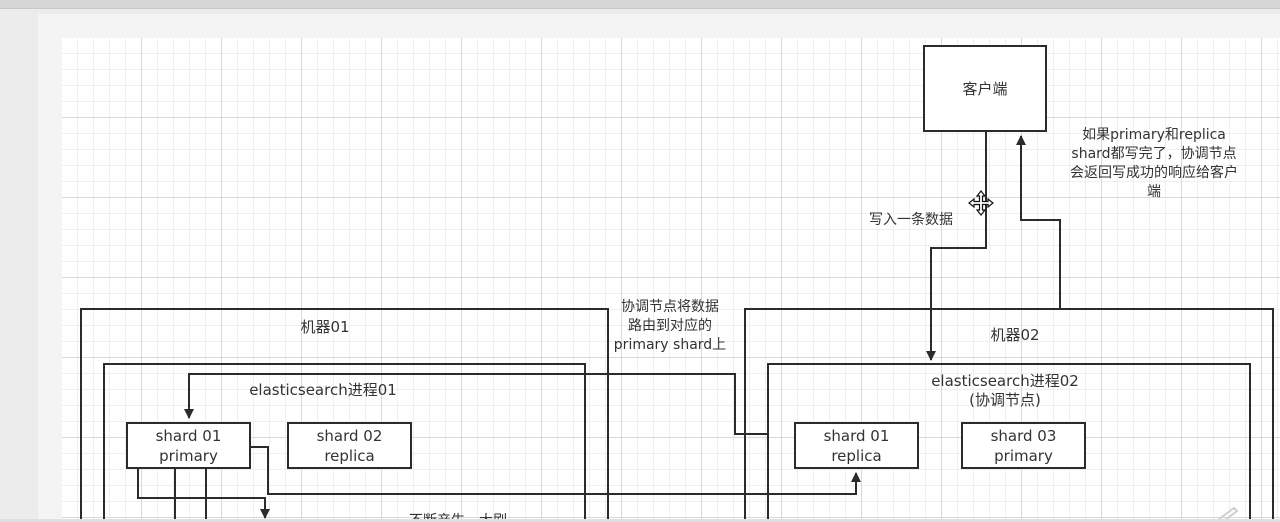 This screenshot has width=1280, height=522. Describe the element at coordinates (323, 390) in the screenshot. I see `process01-label: elasticsearch进程01` at that location.